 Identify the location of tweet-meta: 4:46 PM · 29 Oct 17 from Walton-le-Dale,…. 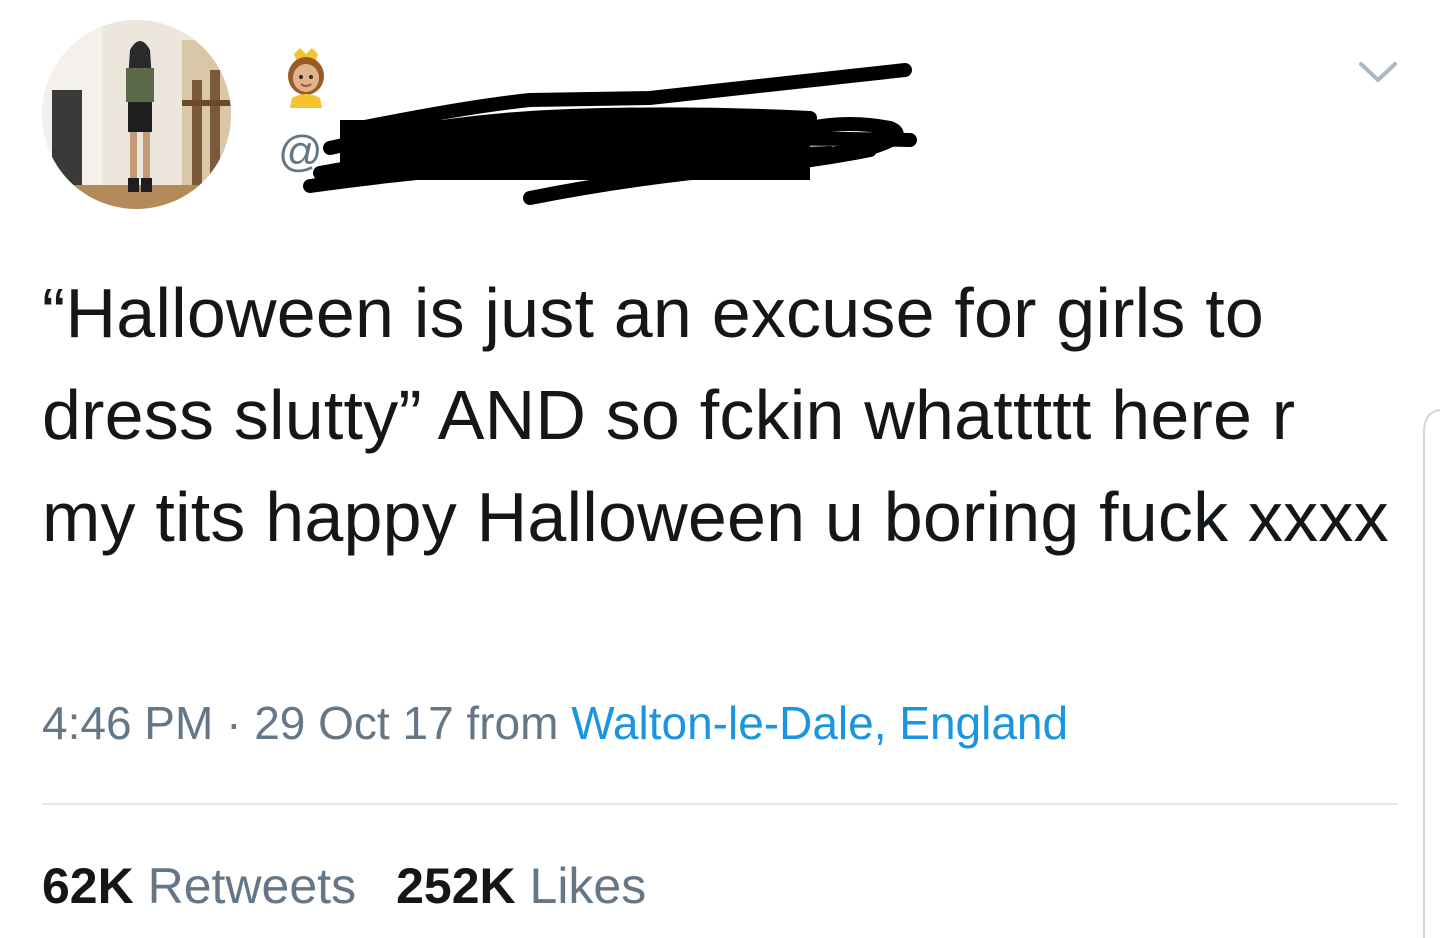
(555, 723).